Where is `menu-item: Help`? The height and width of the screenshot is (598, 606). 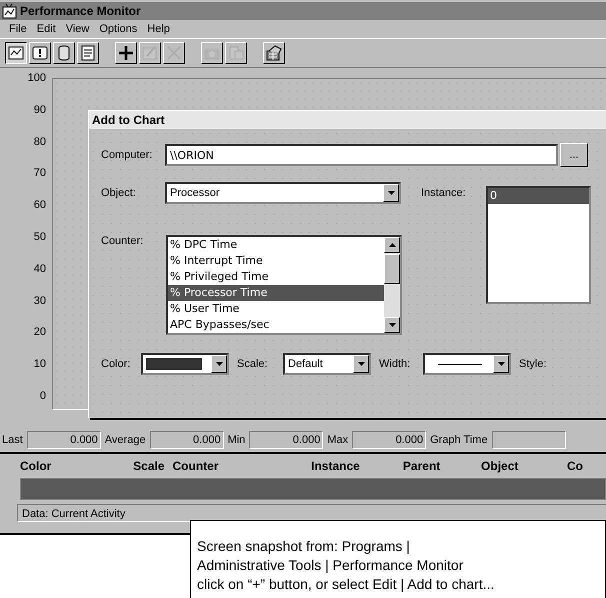
menu-item: Help is located at coordinates (158, 29).